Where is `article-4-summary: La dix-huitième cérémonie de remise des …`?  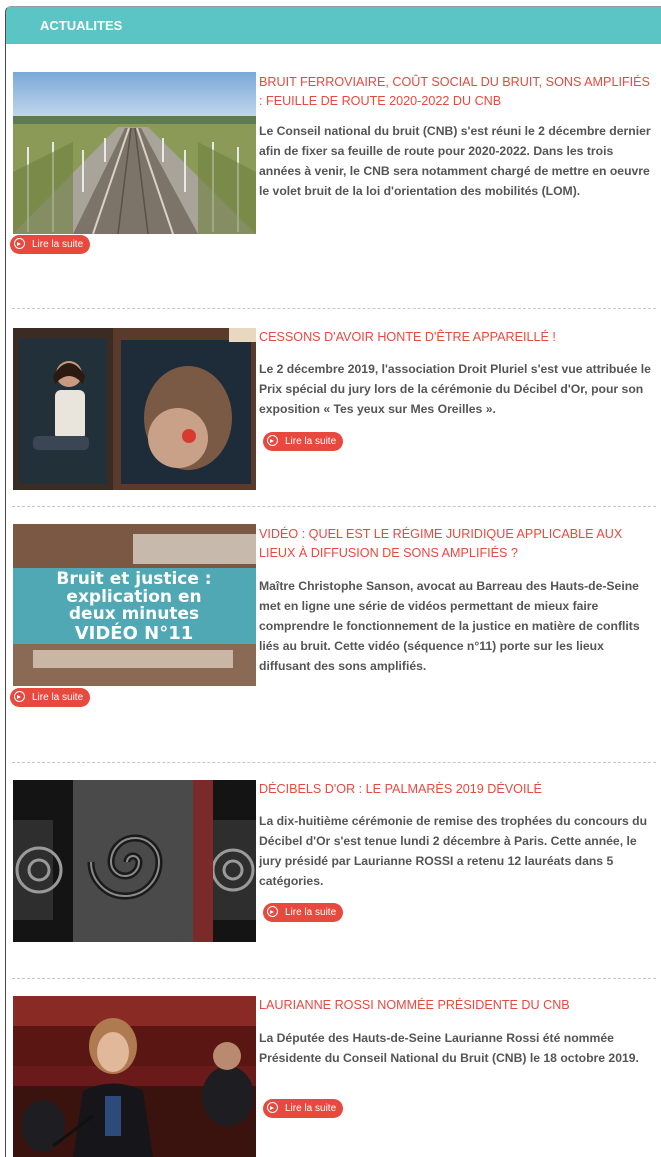 article-4-summary: La dix-huitième cérémonie de remise des … is located at coordinates (453, 851).